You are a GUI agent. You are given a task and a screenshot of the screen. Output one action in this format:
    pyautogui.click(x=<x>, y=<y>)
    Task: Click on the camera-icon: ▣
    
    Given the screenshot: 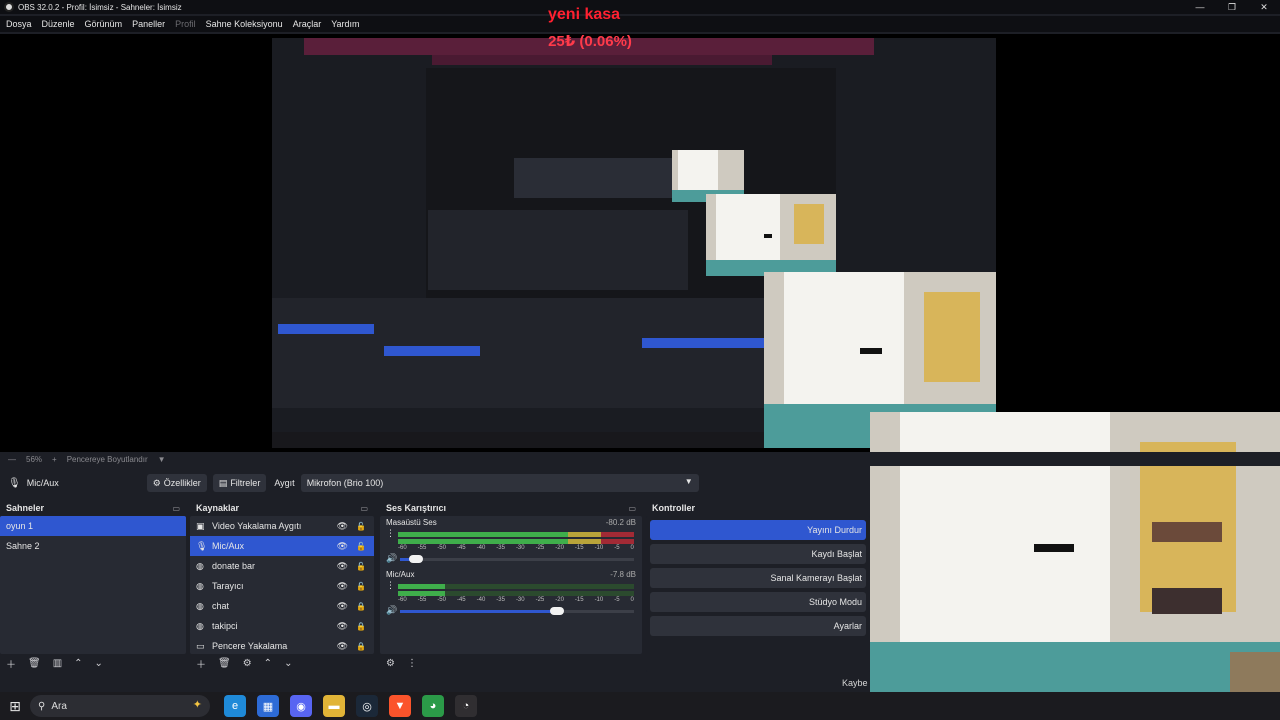 What is the action you would take?
    pyautogui.click(x=200, y=525)
    